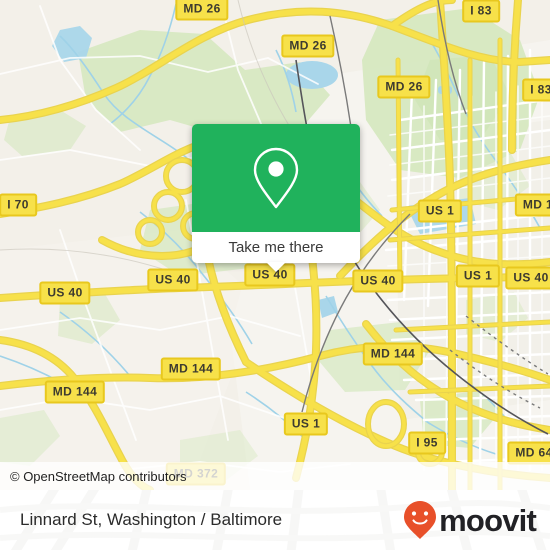 This screenshot has width=550, height=550. I want to click on place-card-header, so click(276, 178).